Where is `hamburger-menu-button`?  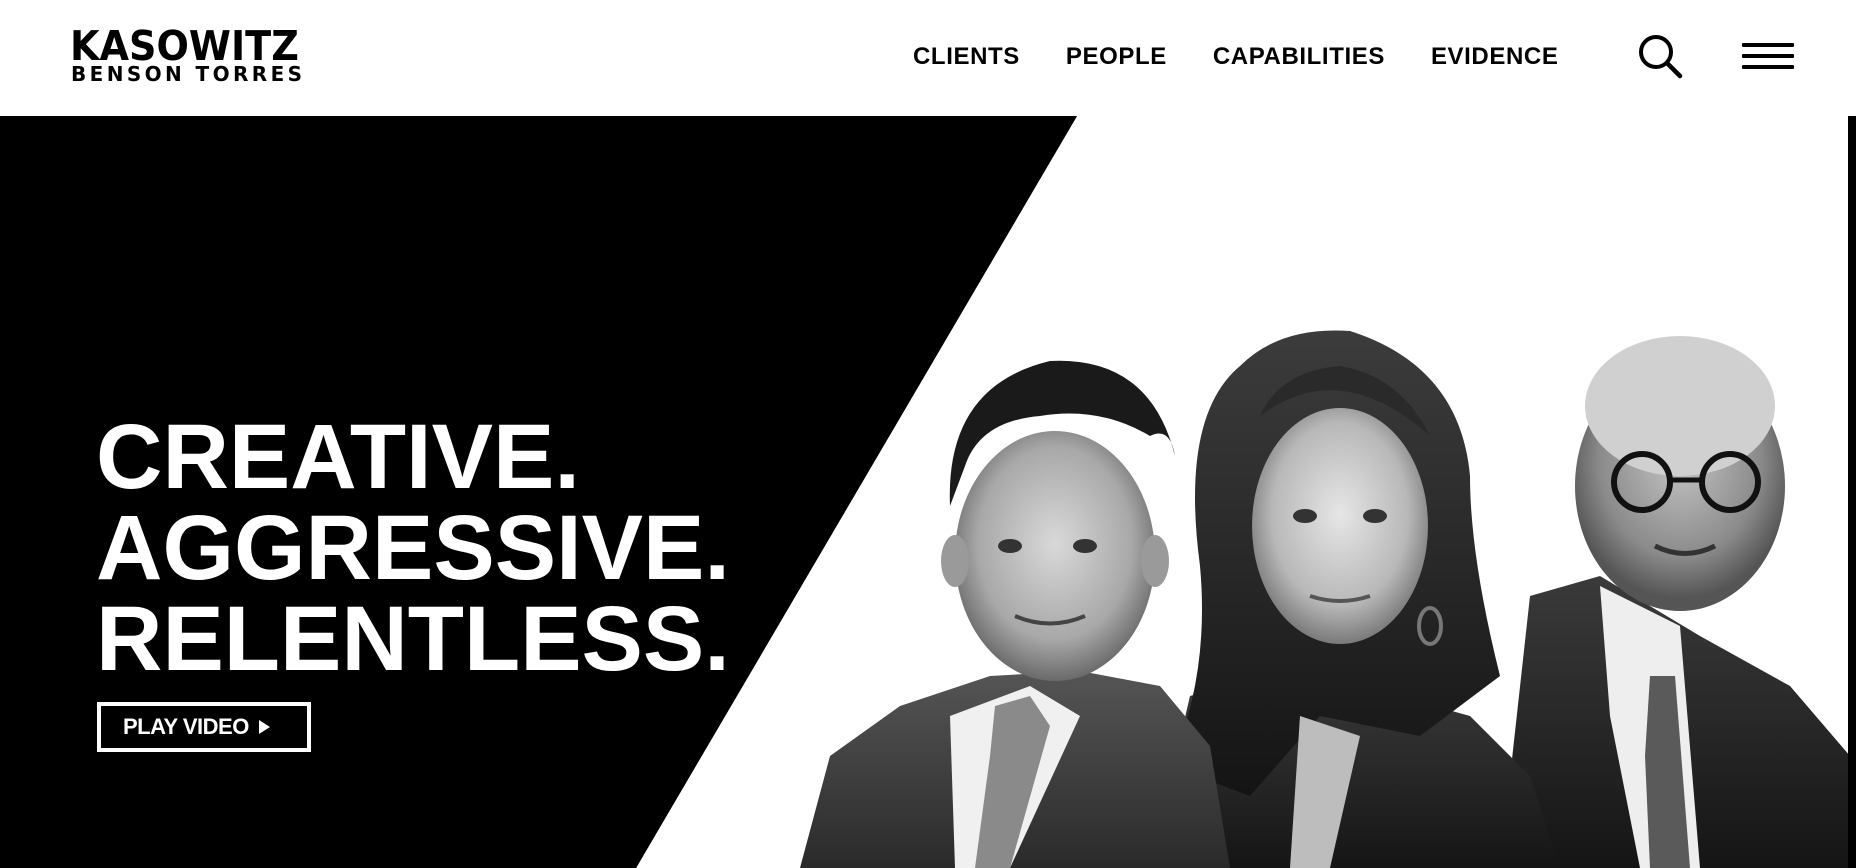
hamburger-menu-button is located at coordinates (1768, 56).